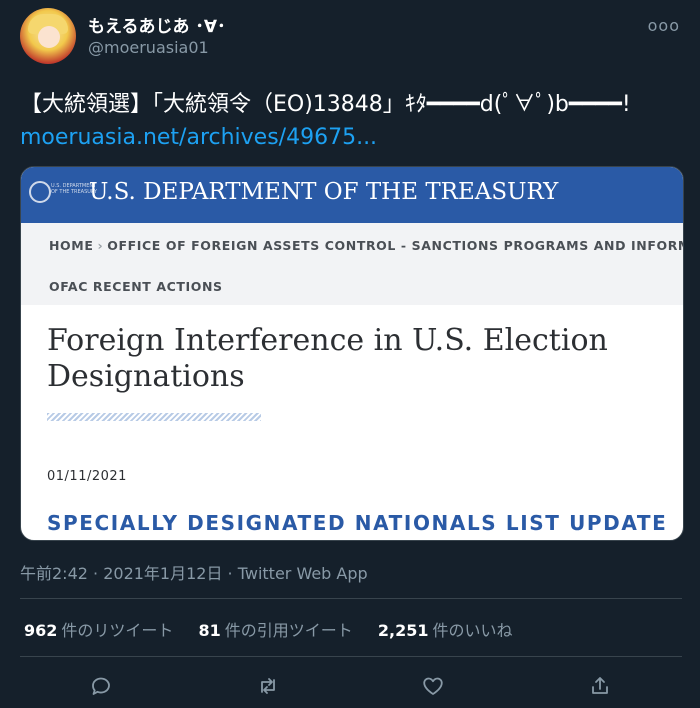  Describe the element at coordinates (268, 686) in the screenshot. I see `retweet-icon` at that location.